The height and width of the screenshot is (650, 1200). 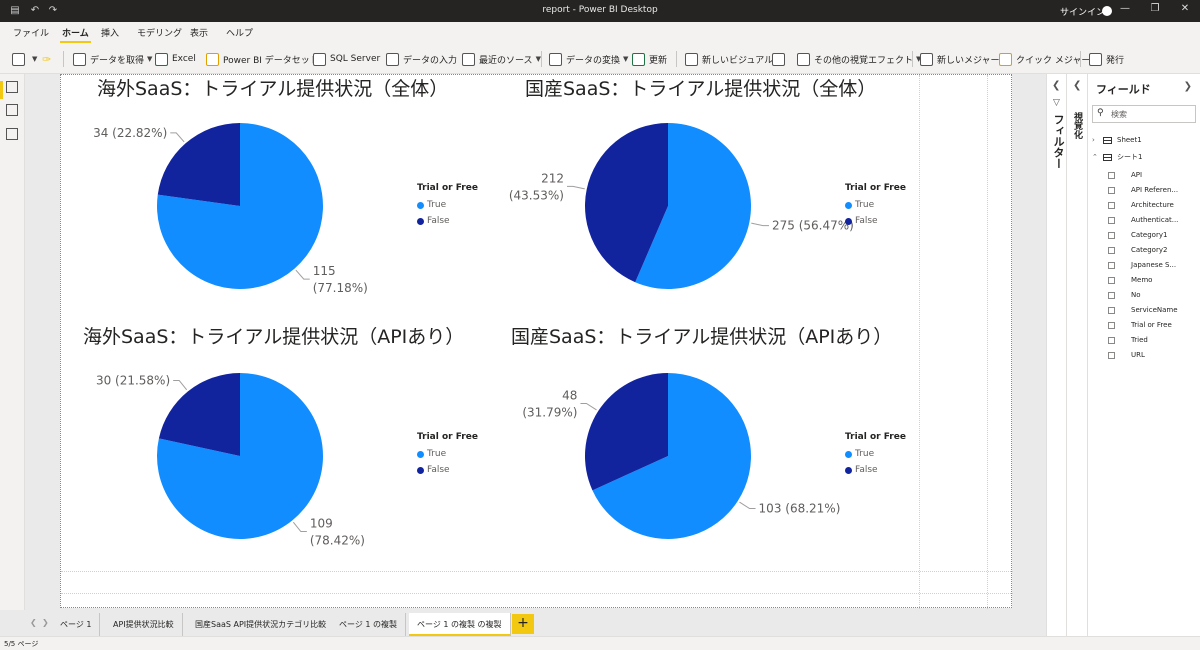 What do you see at coordinates (33, 622) in the screenshot?
I see `prev-page-icon: ❮` at bounding box center [33, 622].